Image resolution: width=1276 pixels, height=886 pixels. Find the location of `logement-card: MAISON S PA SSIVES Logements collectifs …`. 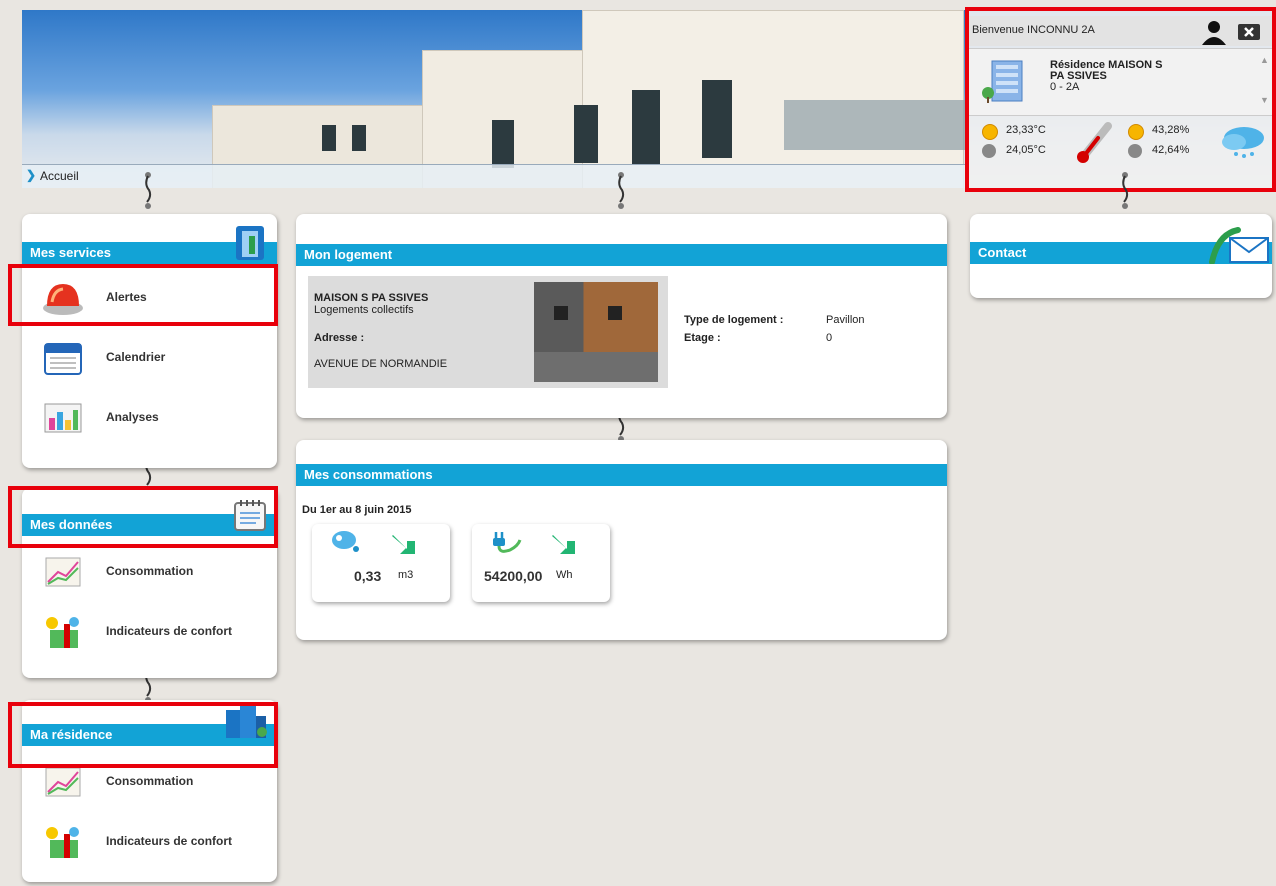

logement-card: MAISON S PA SSIVES Logements collectifs … is located at coordinates (488, 332).